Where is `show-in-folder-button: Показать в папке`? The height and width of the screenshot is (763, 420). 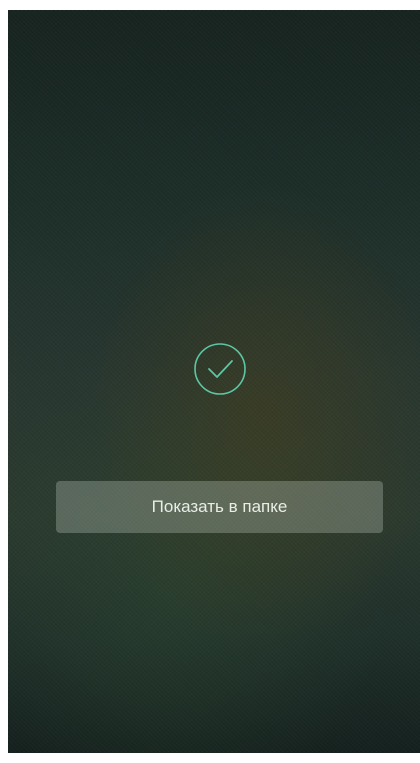
show-in-folder-button: Показать в папке is located at coordinates (219, 507).